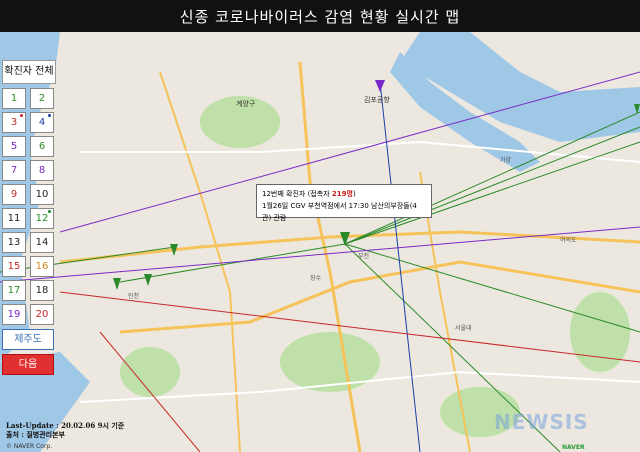  I want to click on case-button-4: 4, so click(42, 122).